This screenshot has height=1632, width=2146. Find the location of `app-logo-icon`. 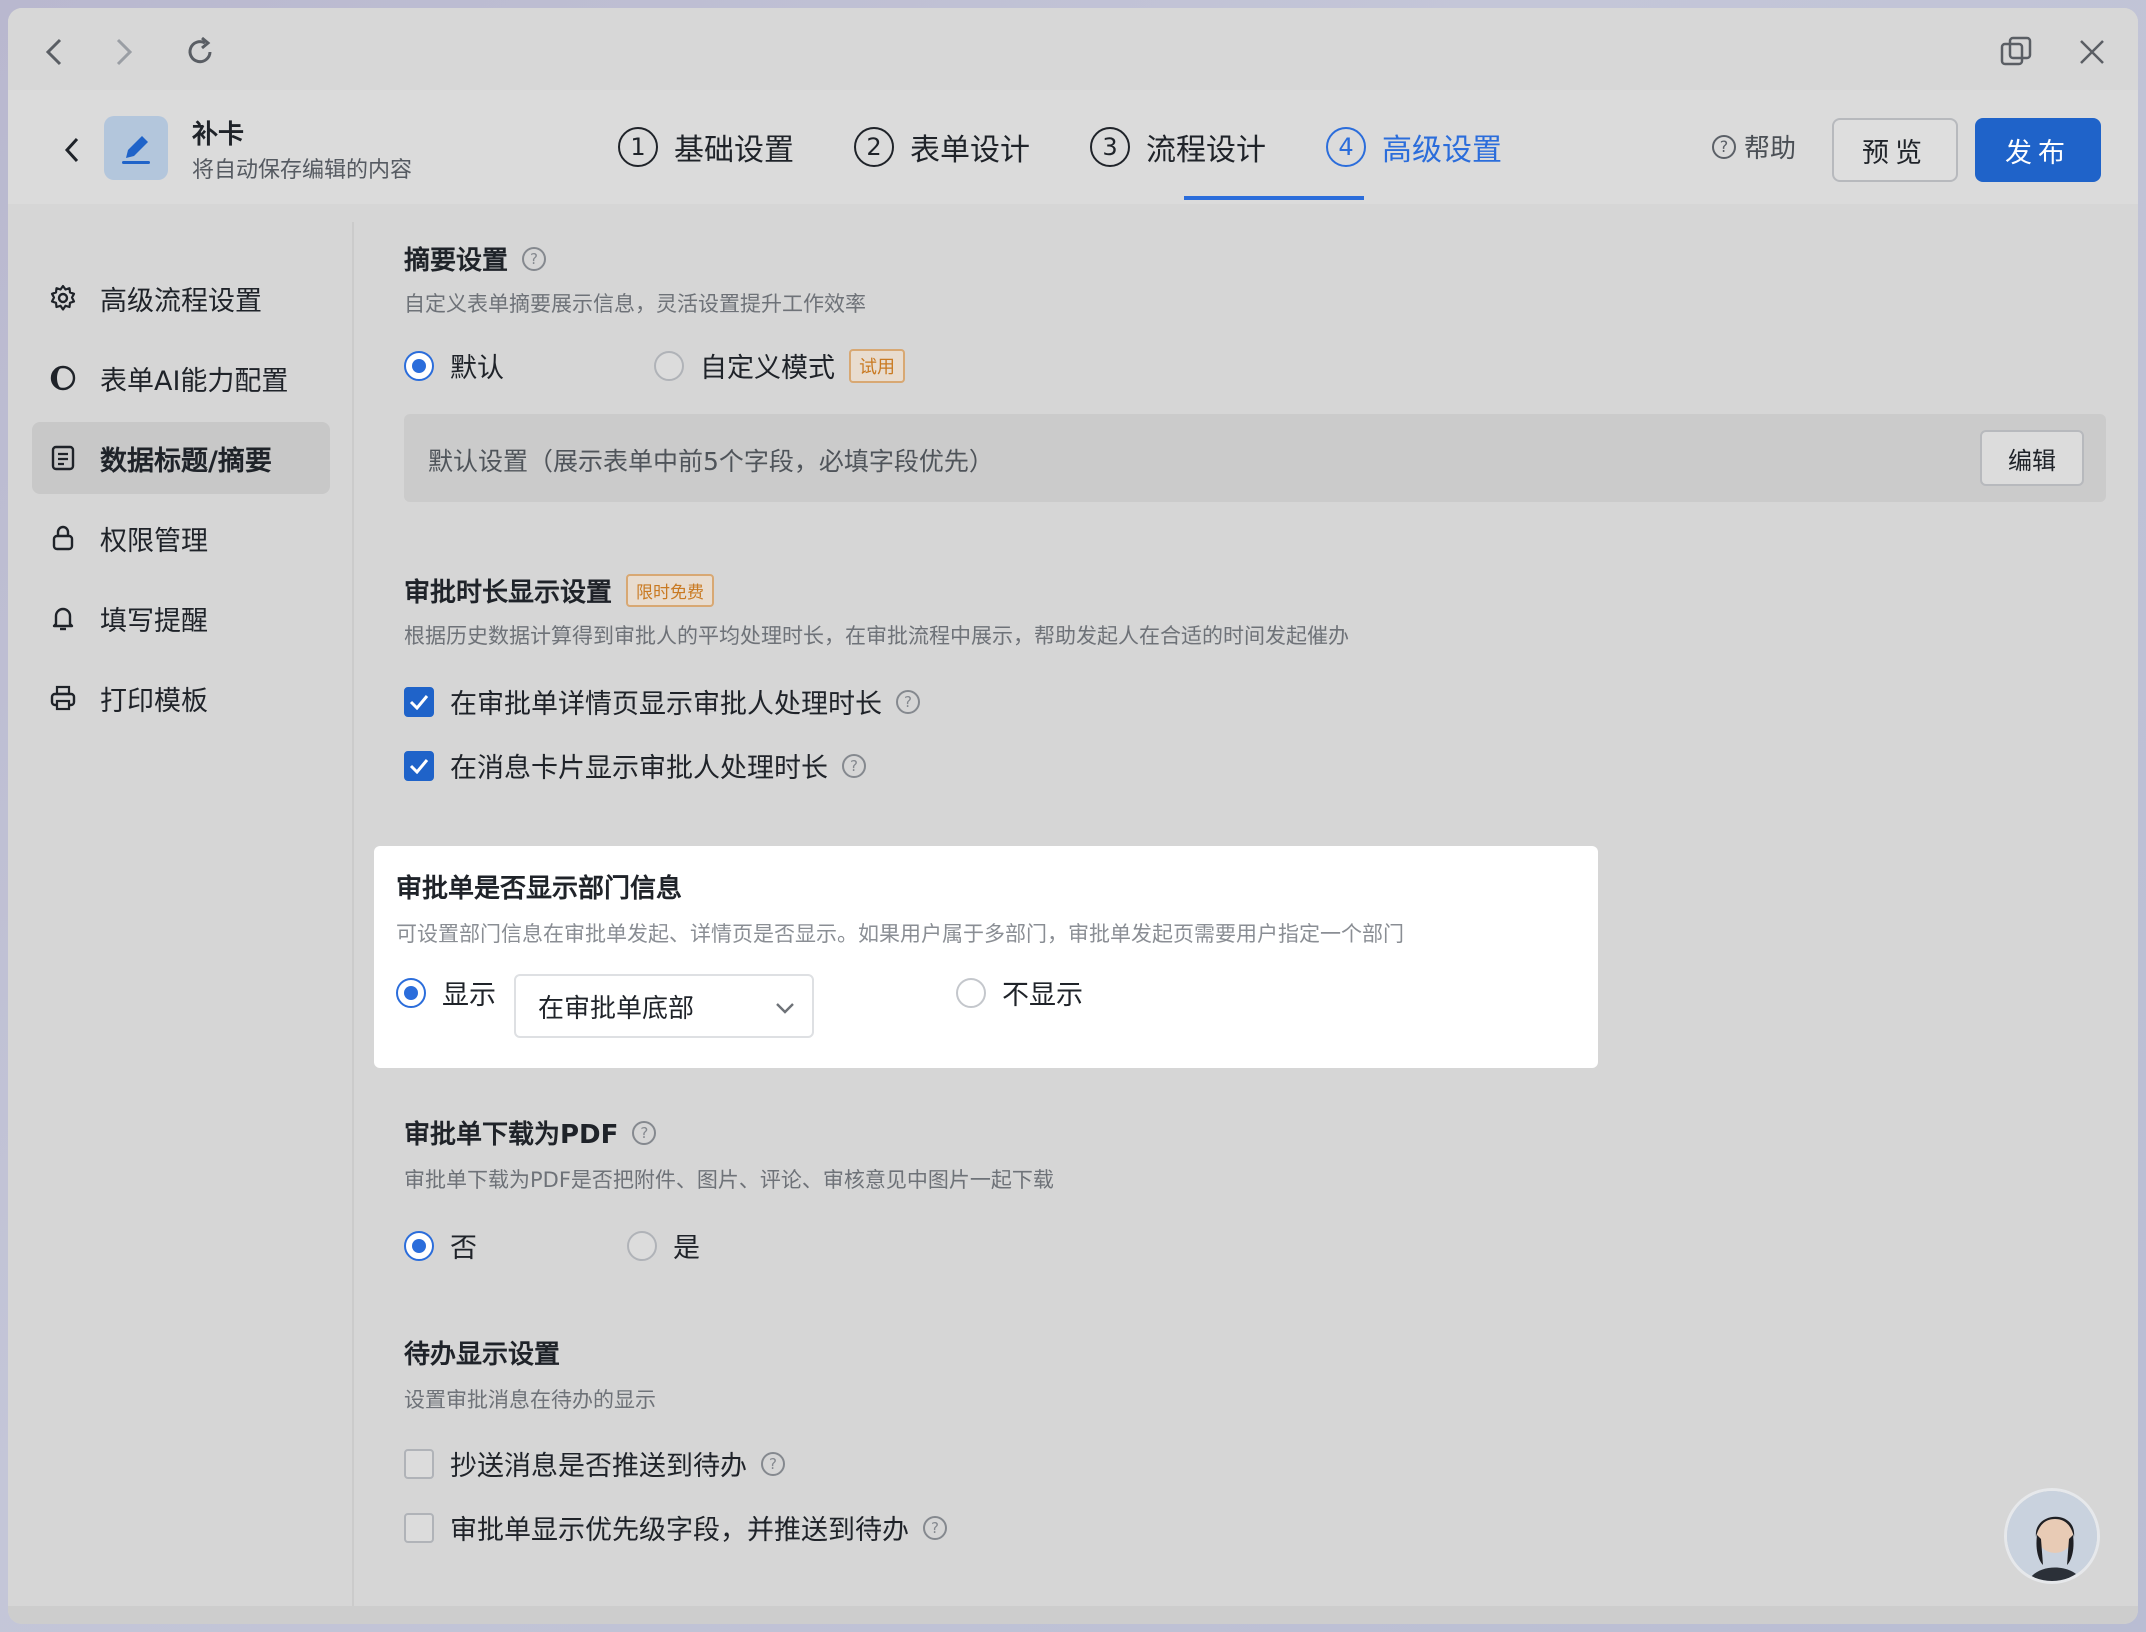

app-logo-icon is located at coordinates (136, 148).